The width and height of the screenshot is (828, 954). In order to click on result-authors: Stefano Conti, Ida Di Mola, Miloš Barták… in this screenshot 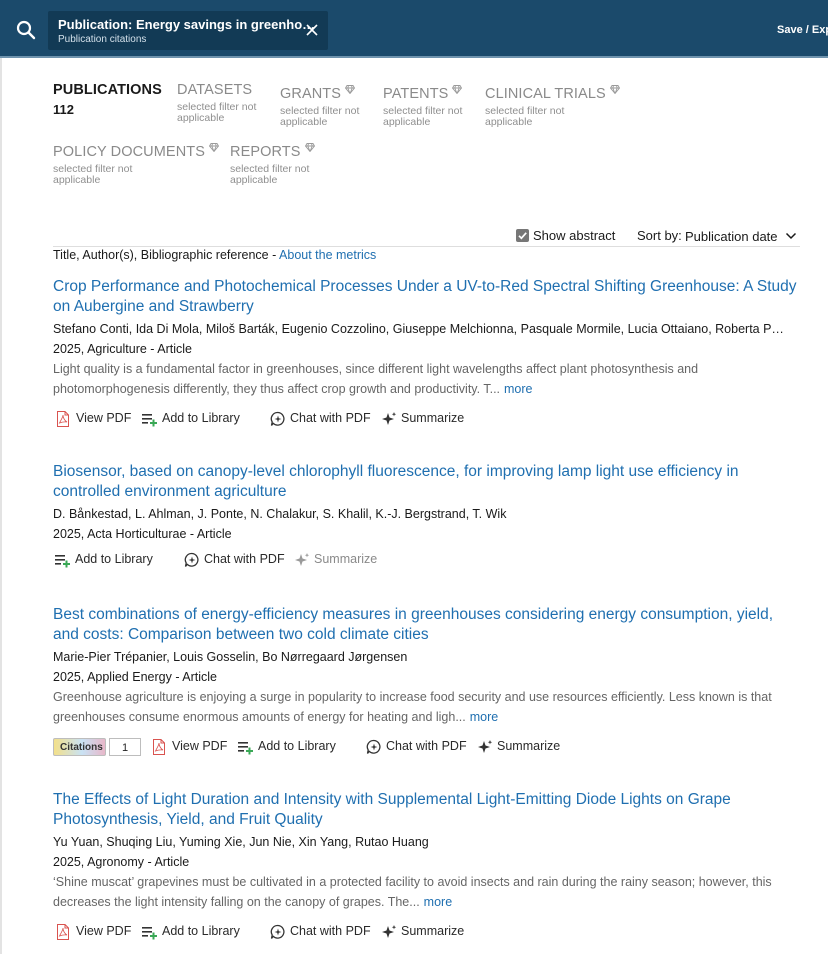, I will do `click(418, 329)`.